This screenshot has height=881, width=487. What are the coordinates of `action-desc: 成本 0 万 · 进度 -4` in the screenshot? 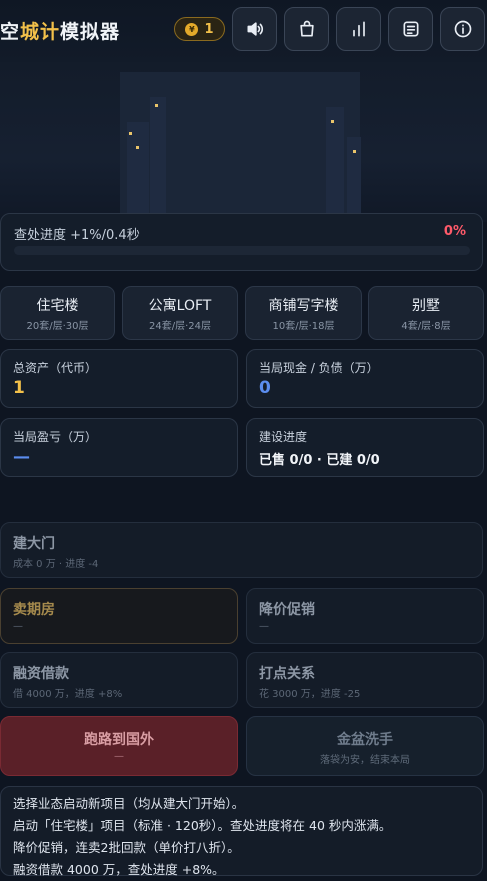 It's located at (56, 564).